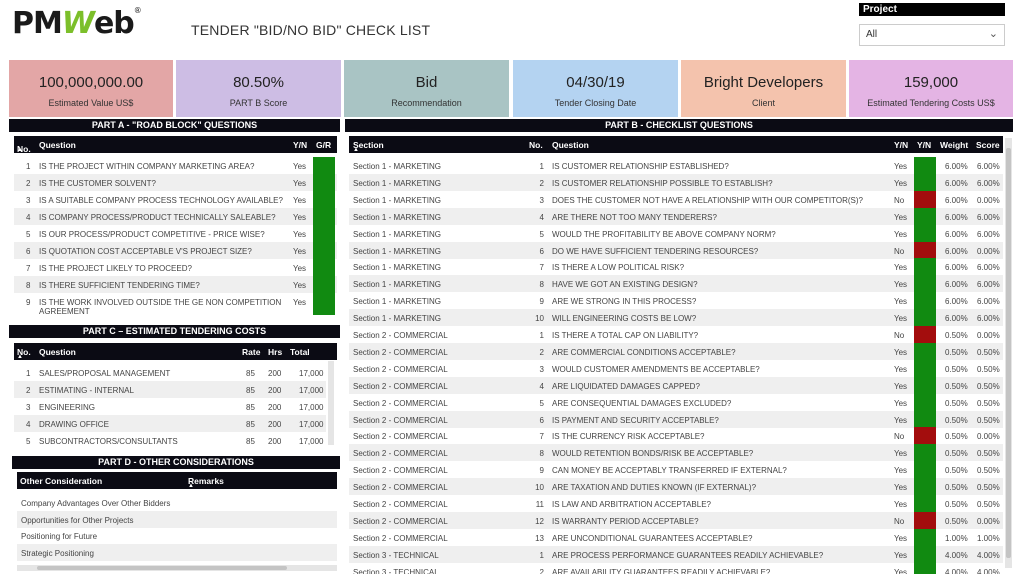 The height and width of the screenshot is (574, 1024). I want to click on row-no: 1, so click(541, 335).